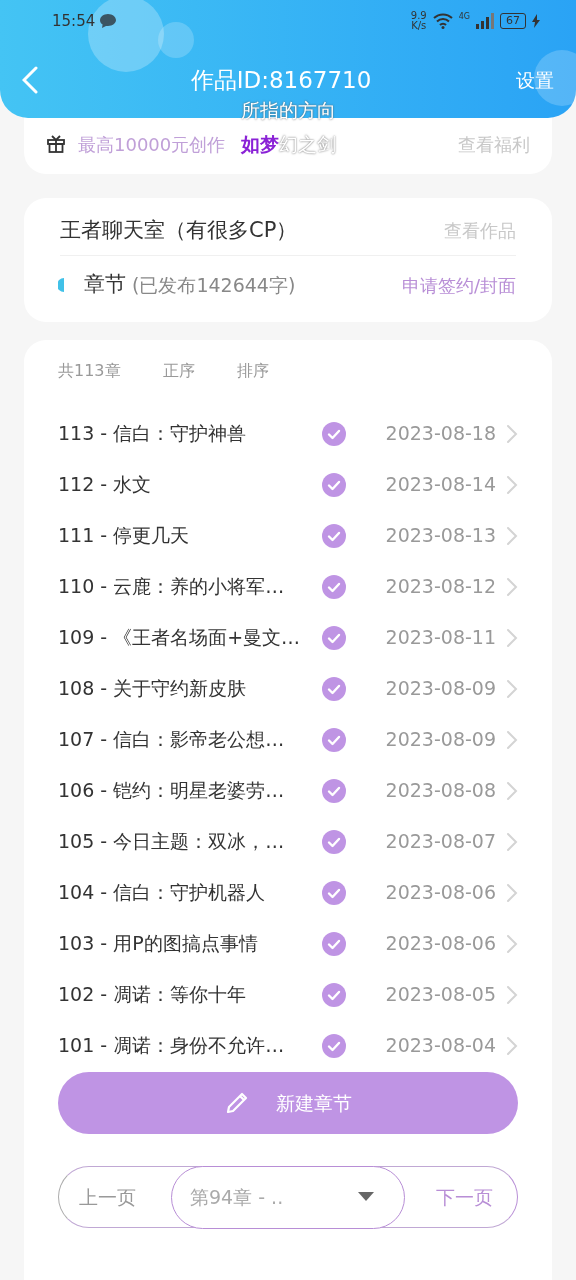  I want to click on charging-icon, so click(536, 21).